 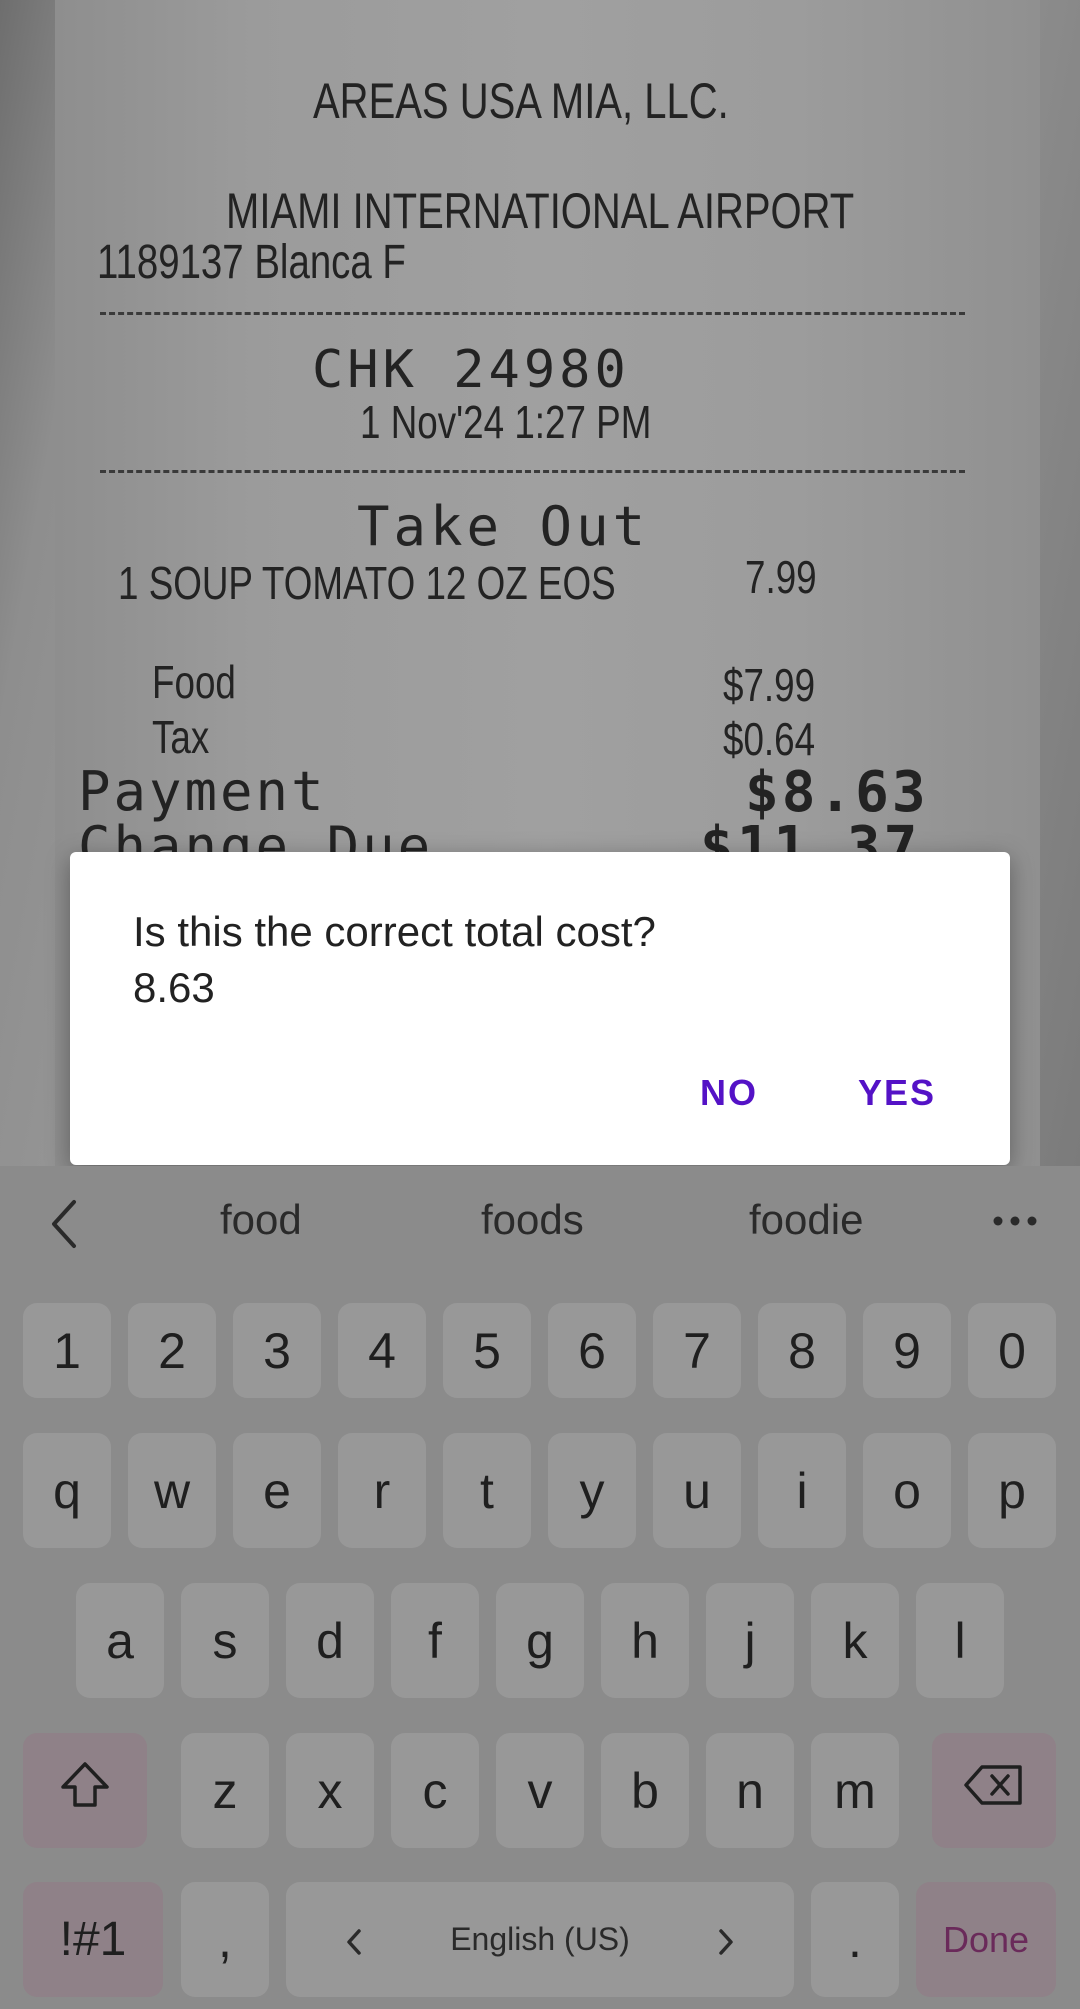 What do you see at coordinates (986, 1939) in the screenshot?
I see `done-key: Done` at bounding box center [986, 1939].